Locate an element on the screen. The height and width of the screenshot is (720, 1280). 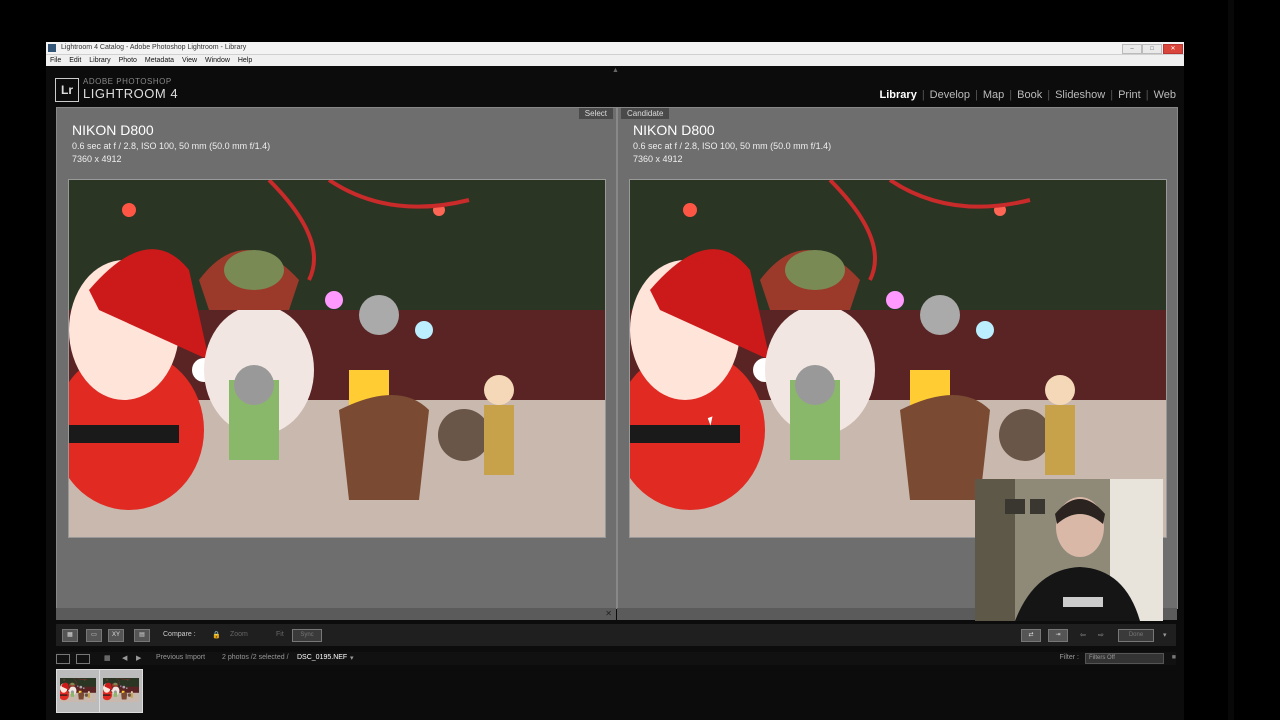
minimize-button: – is located at coordinates (1132, 49).